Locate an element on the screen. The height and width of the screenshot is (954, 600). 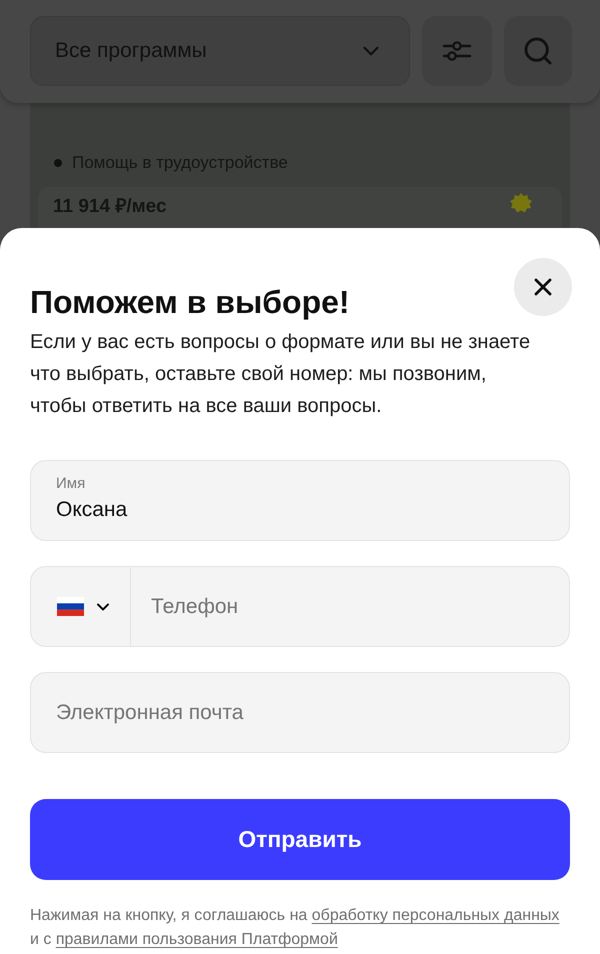
submit-button: Отправить is located at coordinates (300, 839).